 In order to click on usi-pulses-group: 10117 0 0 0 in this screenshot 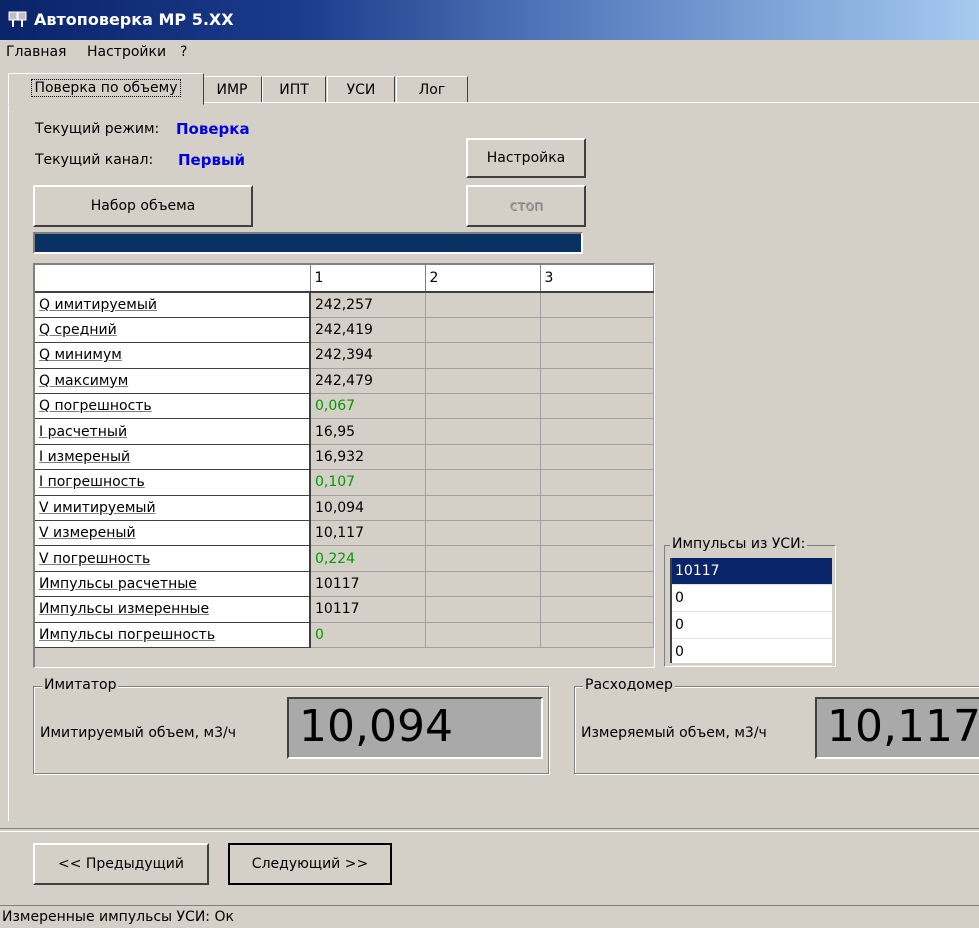, I will do `click(750, 606)`.